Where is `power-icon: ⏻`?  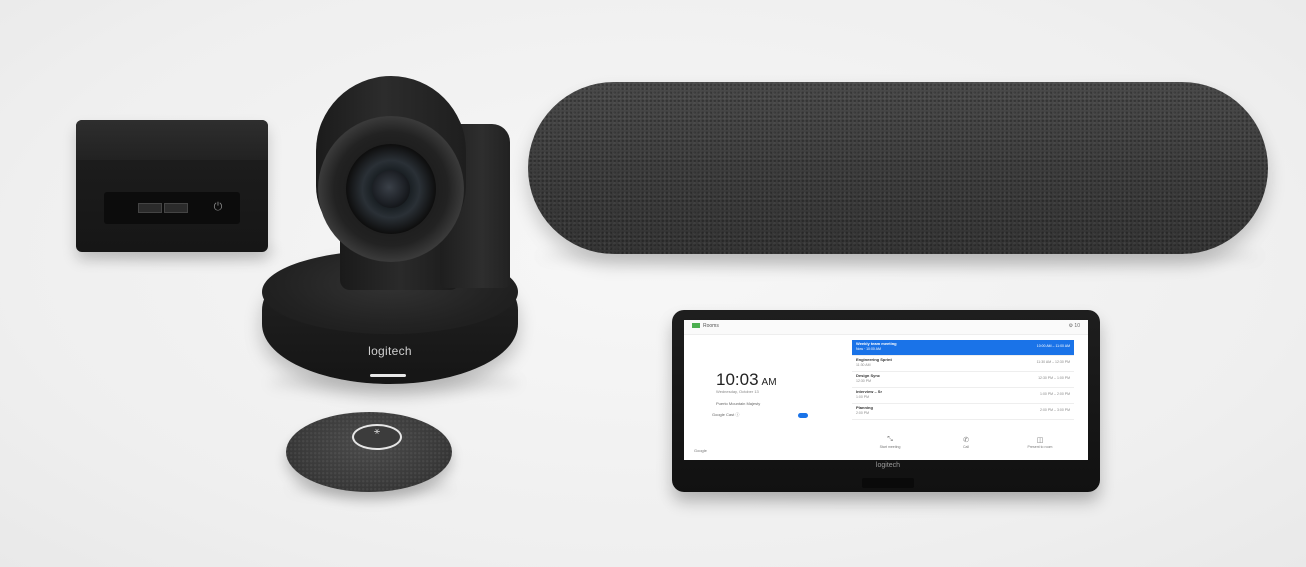 power-icon: ⏻ is located at coordinates (218, 207).